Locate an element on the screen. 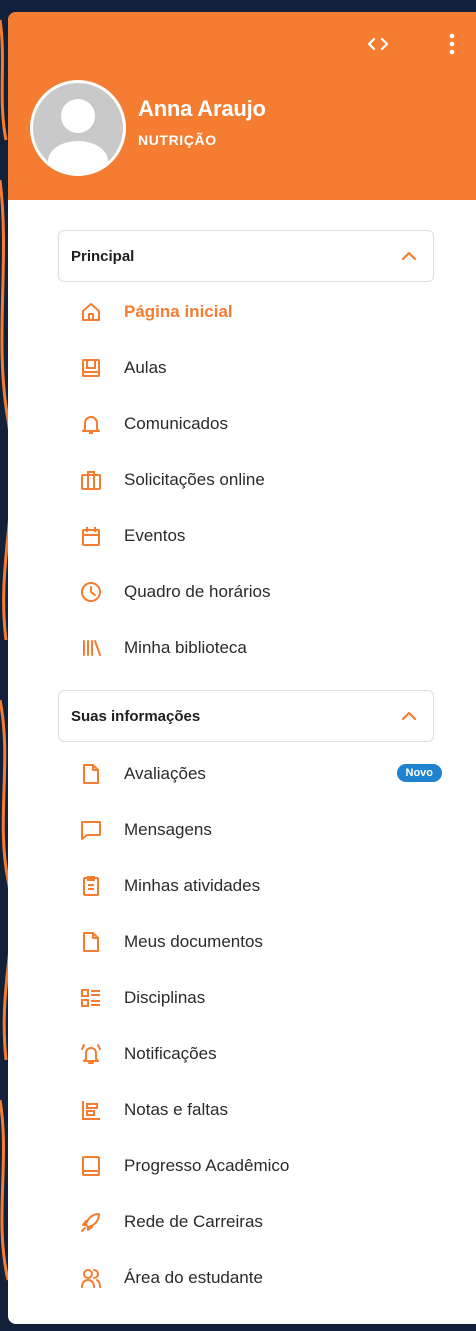  menu-item-area-estudante: Área do estudante is located at coordinates (256, 1278).